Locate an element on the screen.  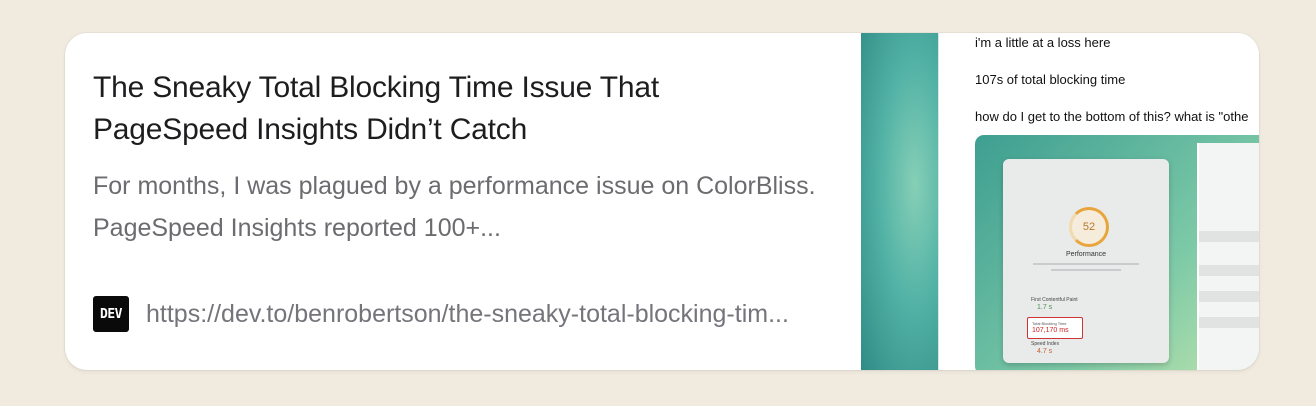
total-blocking-time-highlight: Total Blocking Time 107,170 ms is located at coordinates (1055, 328).